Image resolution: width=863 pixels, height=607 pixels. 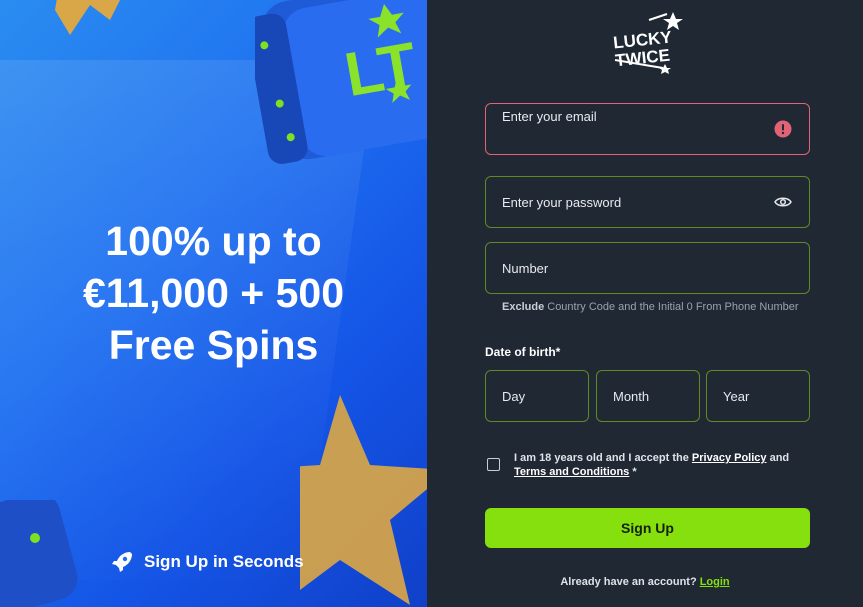 What do you see at coordinates (647, 129) in the screenshot?
I see `email-field: Enter your email` at bounding box center [647, 129].